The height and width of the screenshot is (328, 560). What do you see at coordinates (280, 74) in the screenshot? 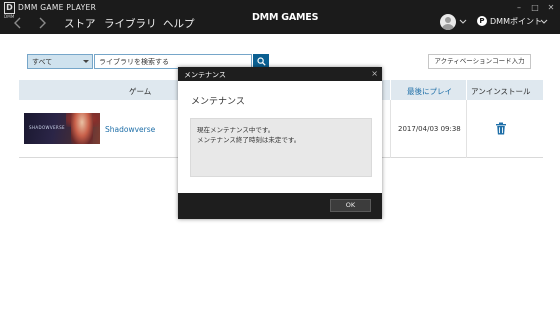
I see `dialog-header: メンテナンス ×` at bounding box center [280, 74].